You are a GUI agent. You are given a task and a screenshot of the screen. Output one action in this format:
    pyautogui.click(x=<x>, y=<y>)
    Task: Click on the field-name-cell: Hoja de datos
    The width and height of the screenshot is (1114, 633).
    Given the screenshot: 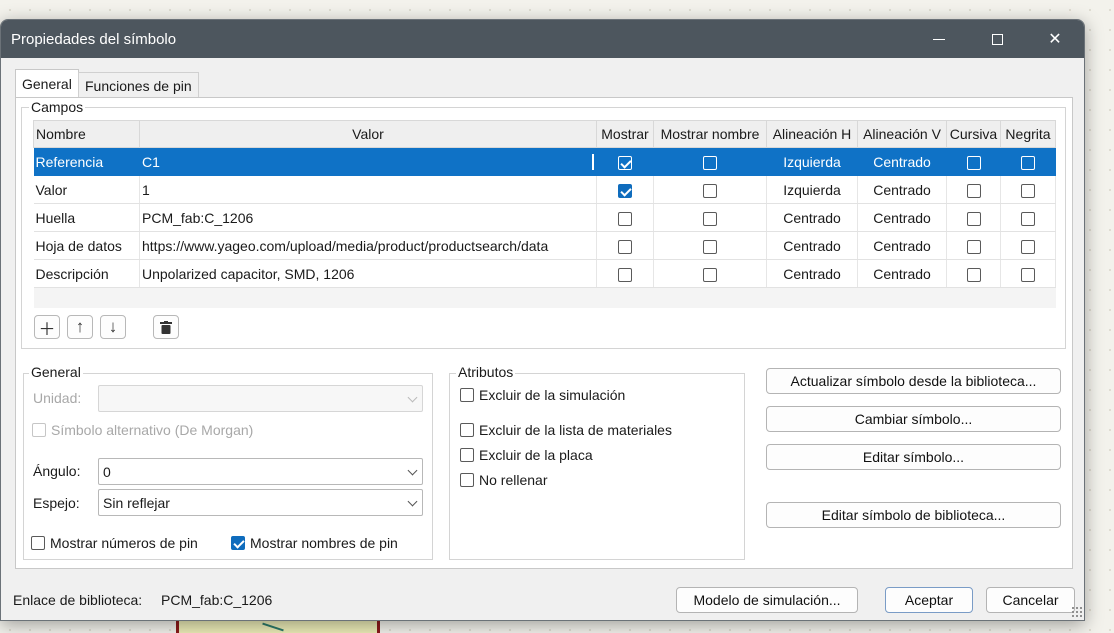 What is the action you would take?
    pyautogui.click(x=86, y=245)
    